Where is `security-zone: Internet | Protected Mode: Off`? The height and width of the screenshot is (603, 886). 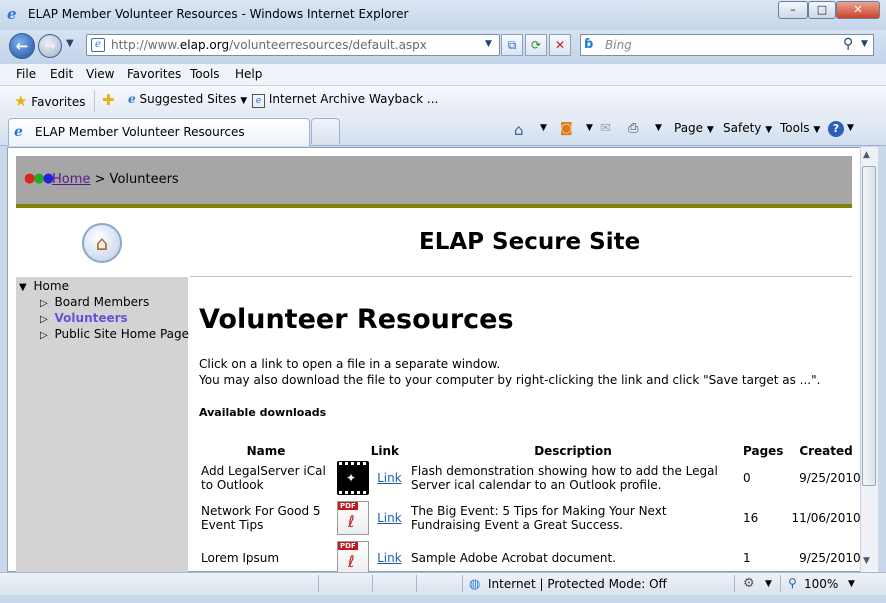
security-zone: Internet | Protected Mode: Off is located at coordinates (577, 584).